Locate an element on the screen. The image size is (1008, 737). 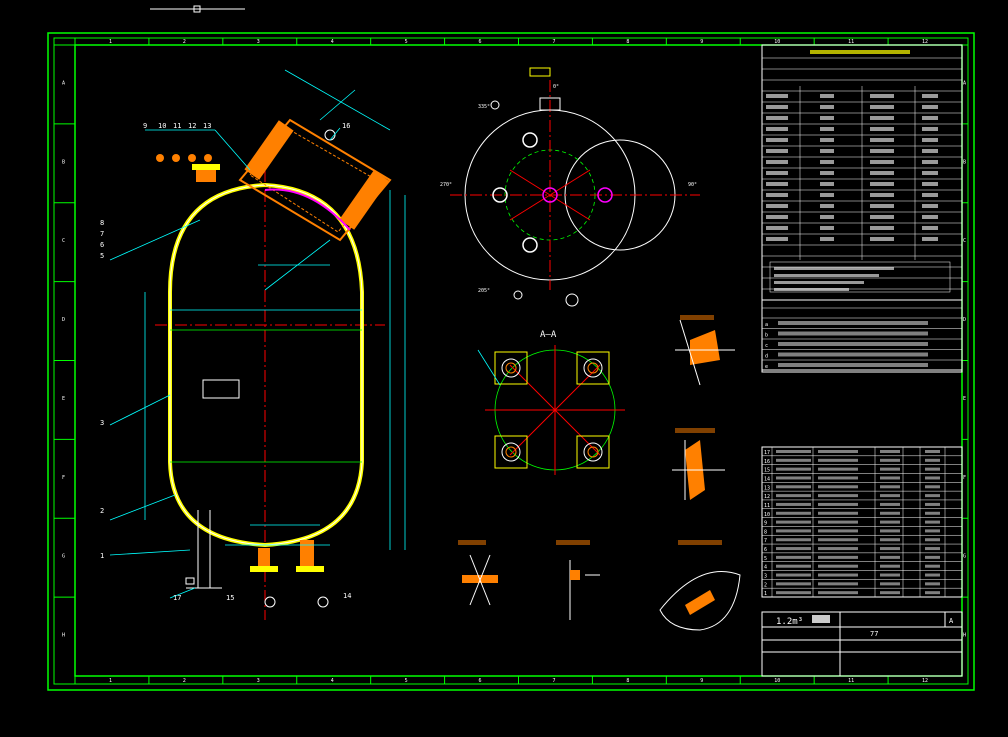
callout-13: 13 is located at coordinates (207, 126).